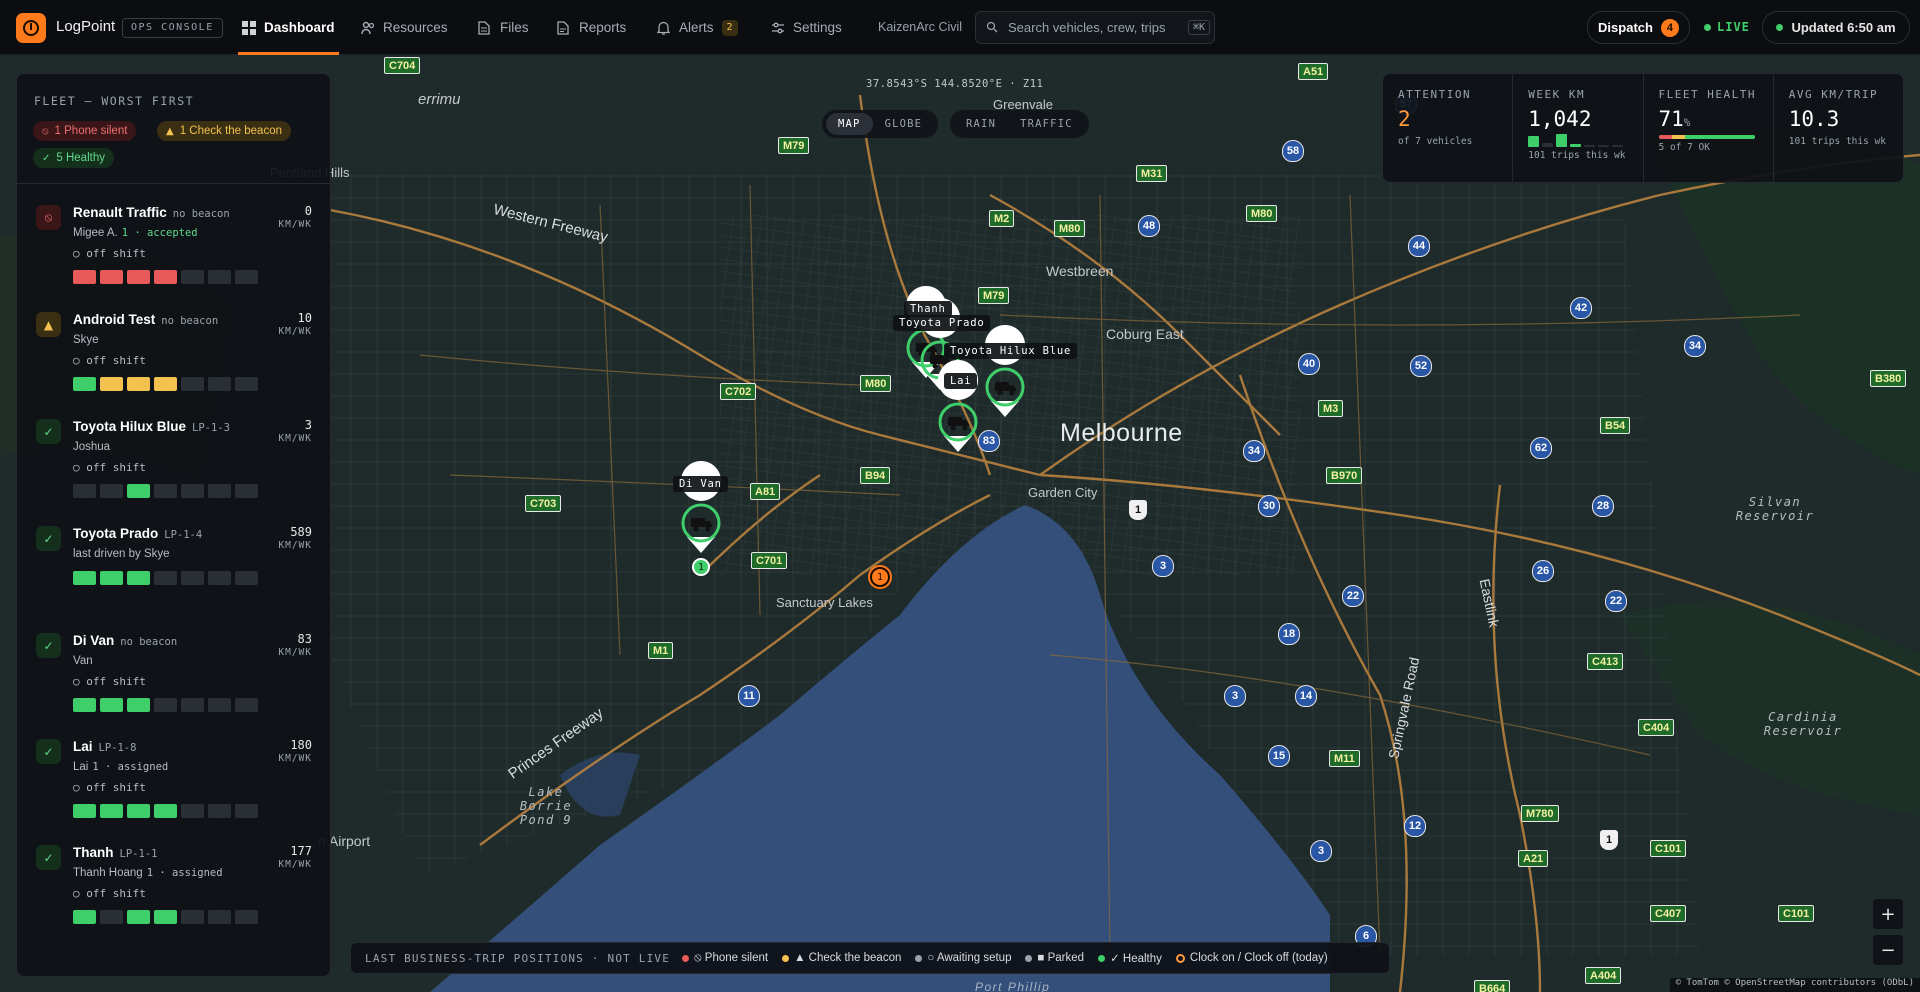 The width and height of the screenshot is (1920, 992). I want to click on overlay-toggle: RAIN TRAFFIC, so click(1019, 124).